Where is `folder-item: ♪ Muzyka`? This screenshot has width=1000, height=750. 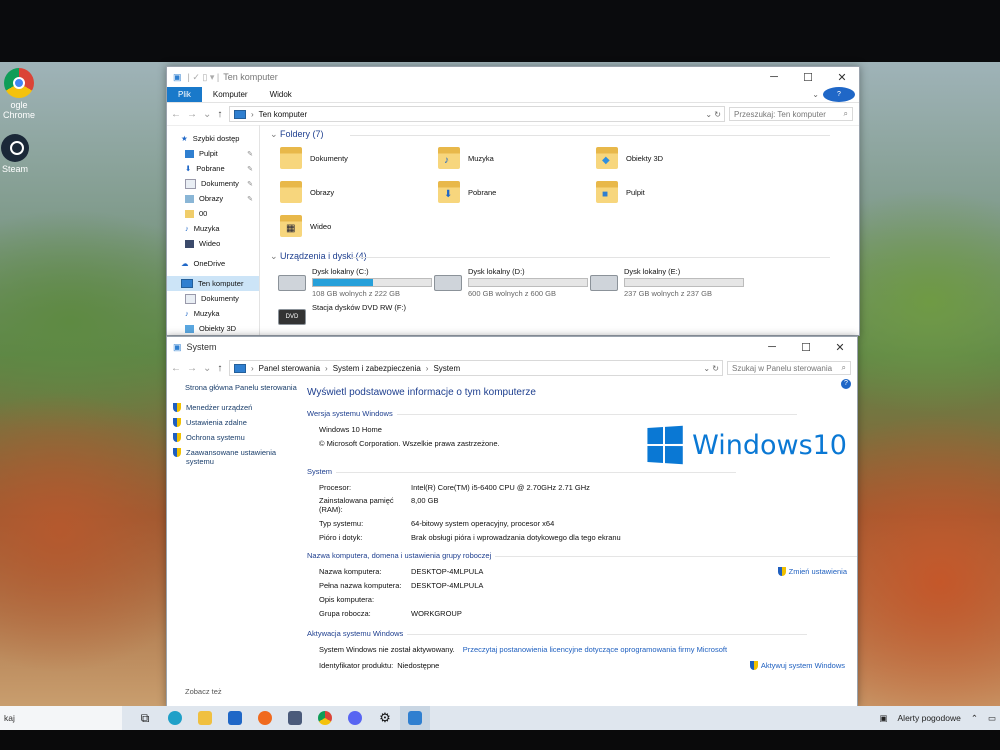 folder-item: ♪ Muzyka is located at coordinates (466, 158).